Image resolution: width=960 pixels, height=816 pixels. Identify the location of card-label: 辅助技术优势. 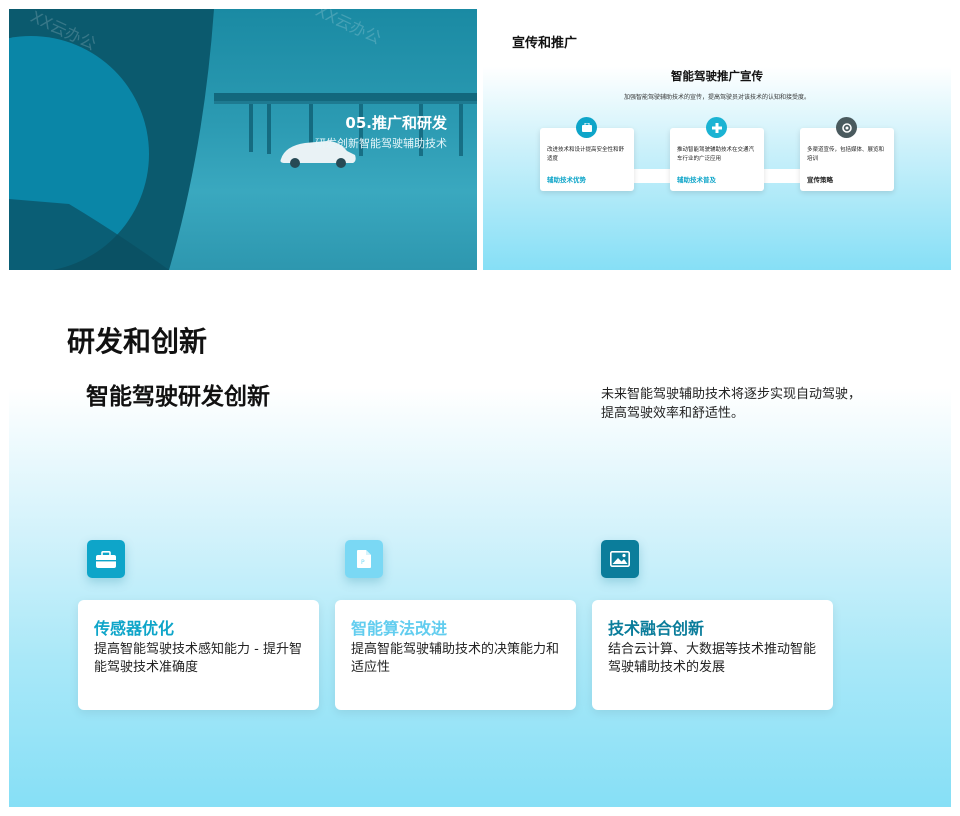
(566, 180).